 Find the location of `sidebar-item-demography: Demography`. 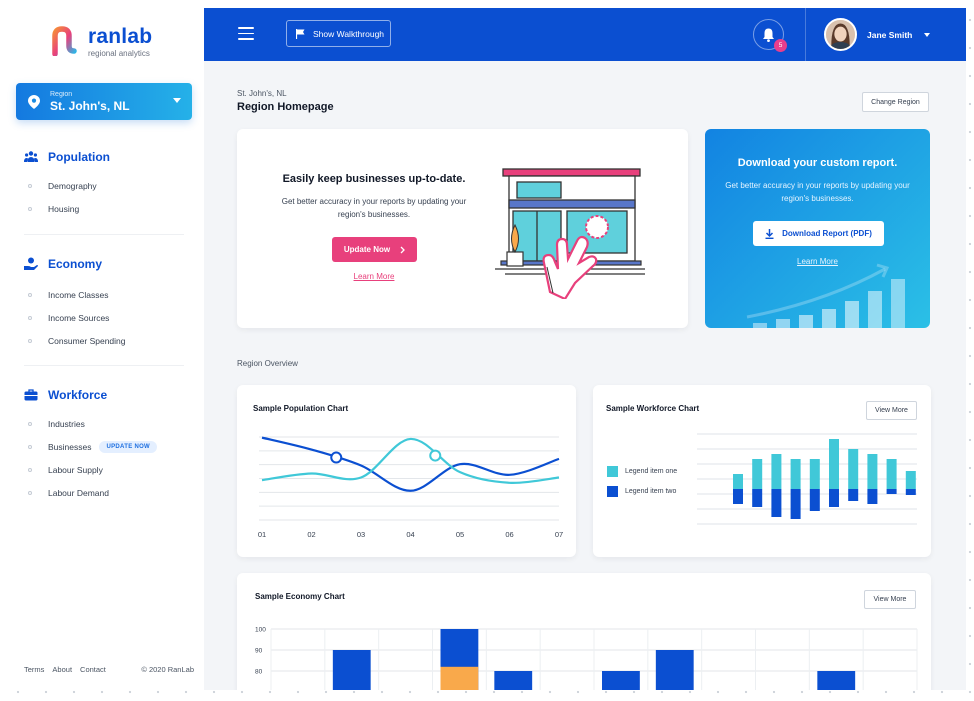

sidebar-item-demography: Demography is located at coordinates (104, 185).